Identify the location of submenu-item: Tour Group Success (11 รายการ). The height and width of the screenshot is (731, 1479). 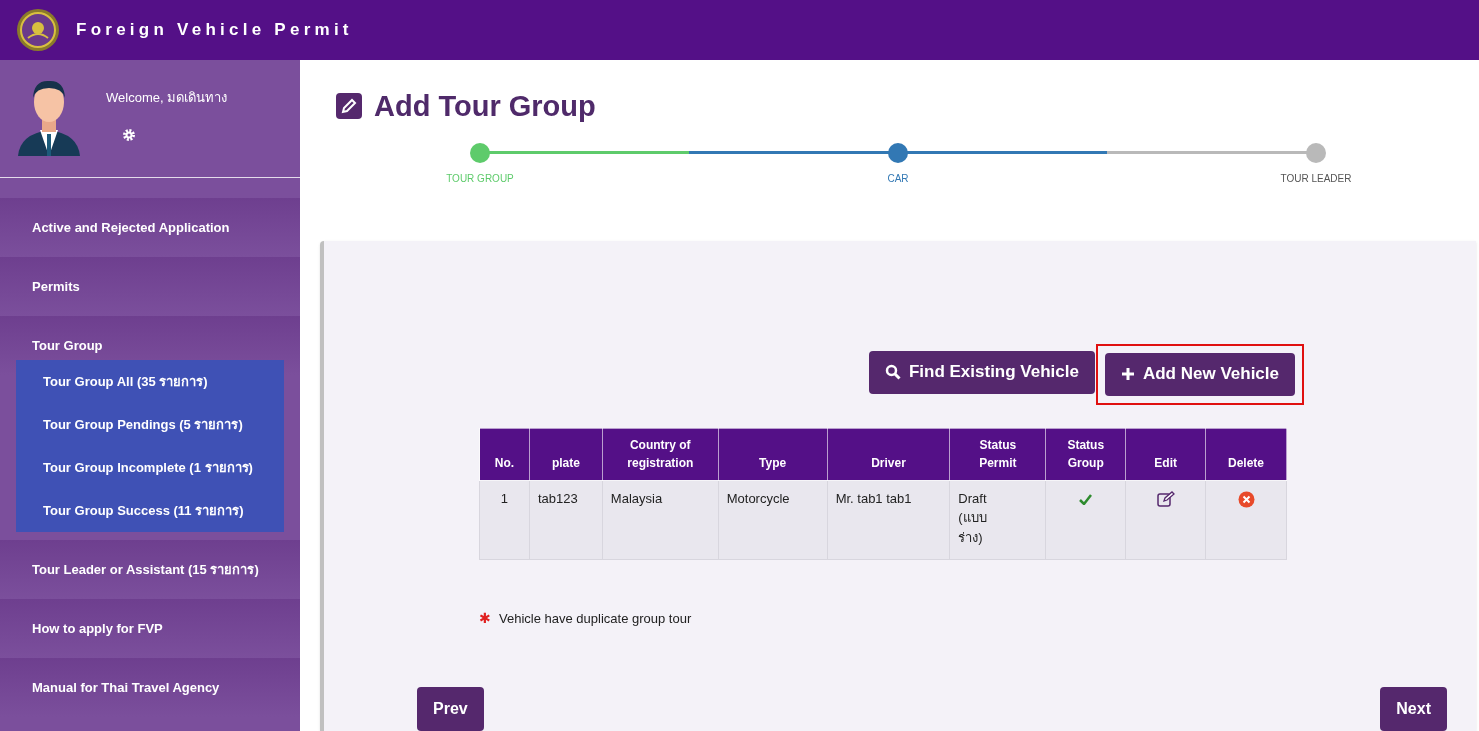
(150, 510).